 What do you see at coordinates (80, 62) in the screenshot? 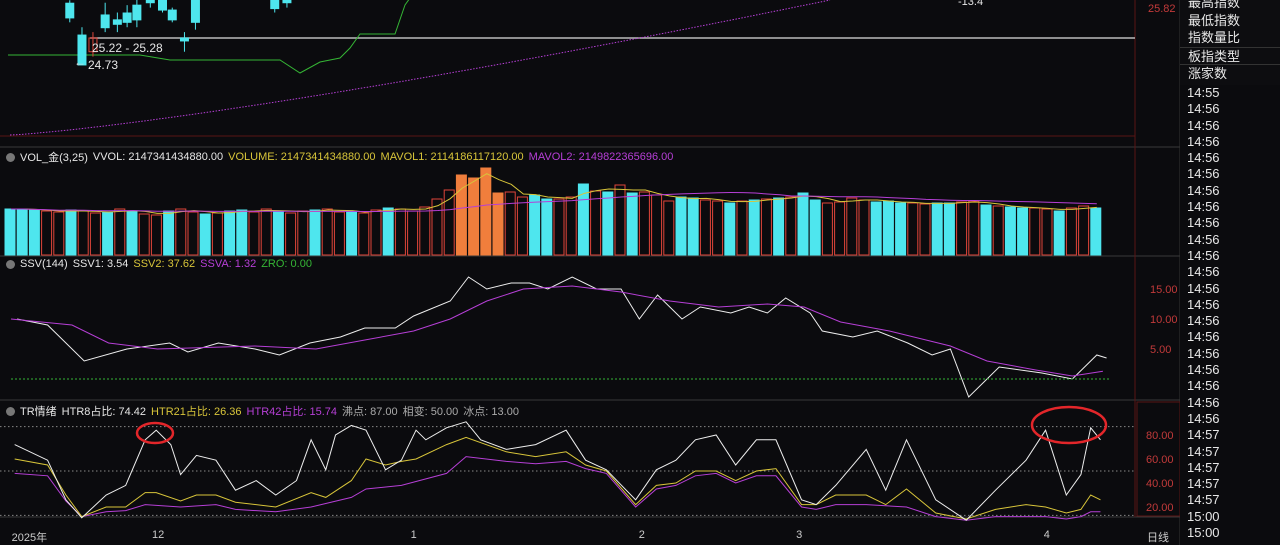
I see `arrow-icon: ←` at bounding box center [80, 62].